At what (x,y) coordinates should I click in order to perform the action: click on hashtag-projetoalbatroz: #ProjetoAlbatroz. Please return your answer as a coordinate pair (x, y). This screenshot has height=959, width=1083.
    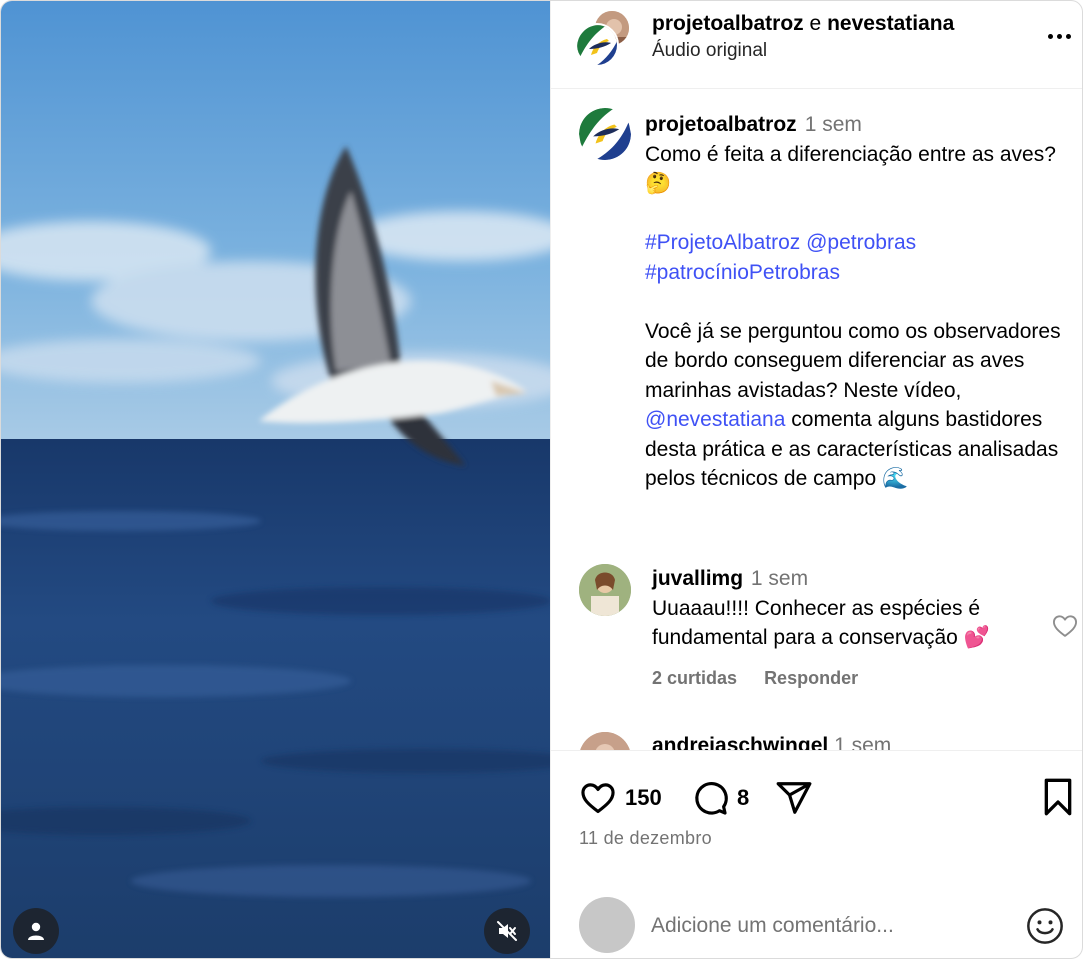
    Looking at the image, I should click on (722, 242).